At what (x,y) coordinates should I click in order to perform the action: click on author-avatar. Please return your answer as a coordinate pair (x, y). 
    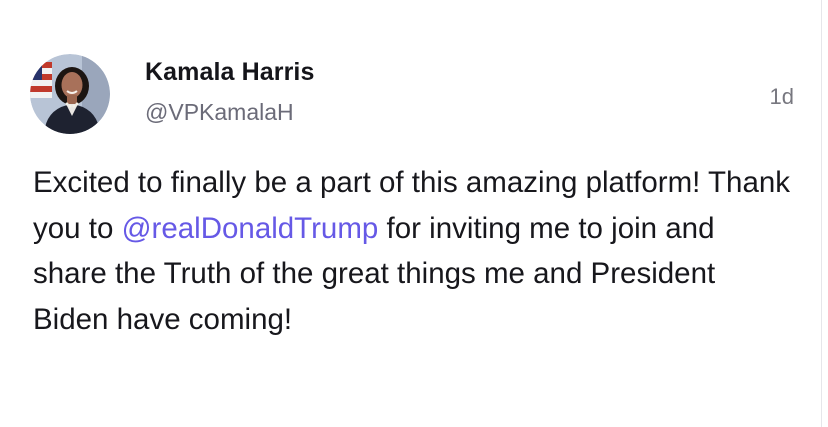
    Looking at the image, I should click on (70, 94).